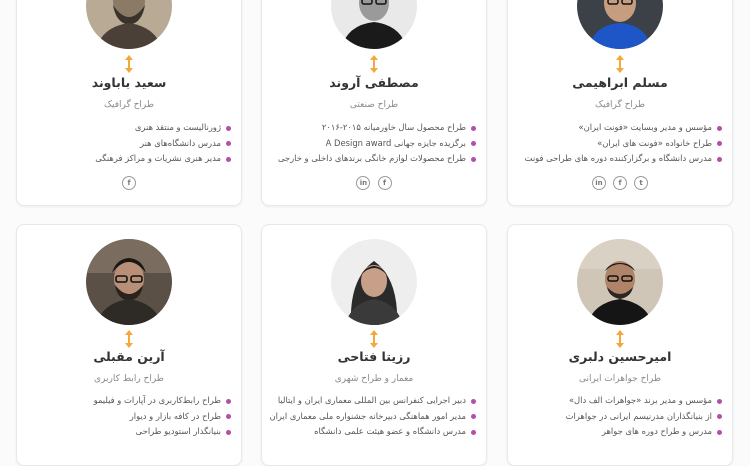 This screenshot has width=750, height=466. I want to click on list-item: مدیر هنری نشریات و مراکز فرهنگی, so click(127, 159).